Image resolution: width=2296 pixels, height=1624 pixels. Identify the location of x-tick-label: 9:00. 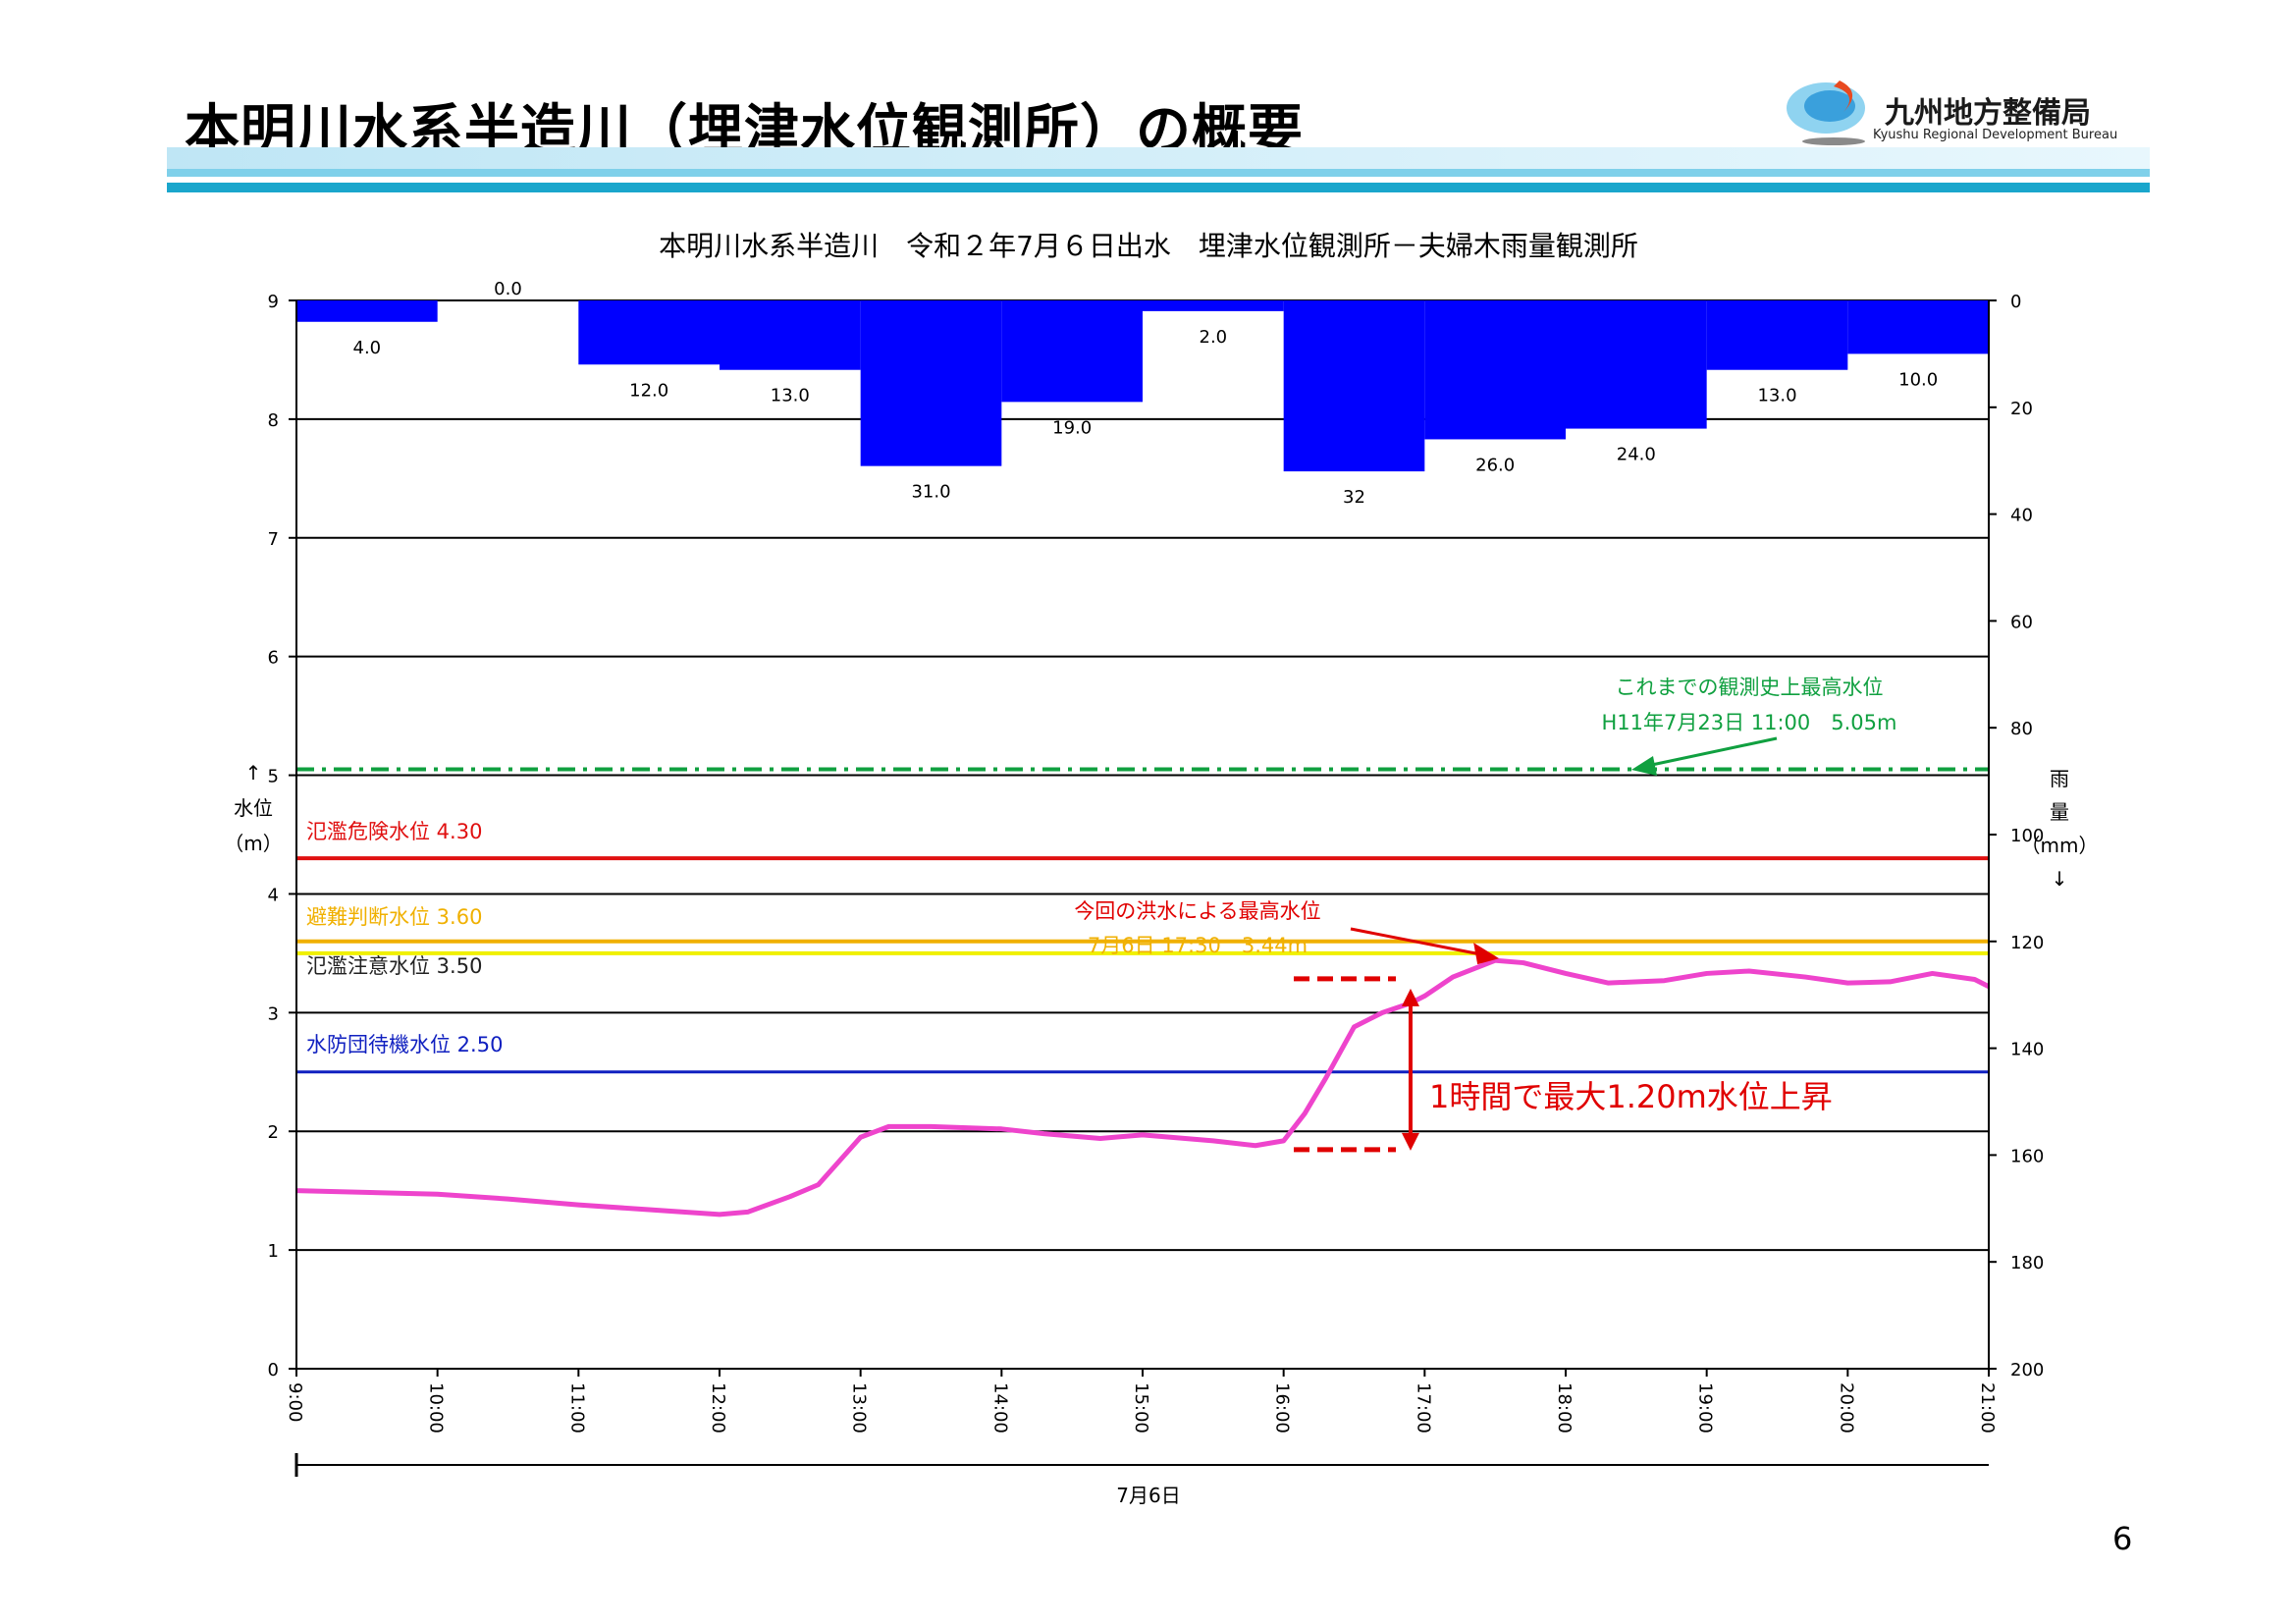
(295, 1402).